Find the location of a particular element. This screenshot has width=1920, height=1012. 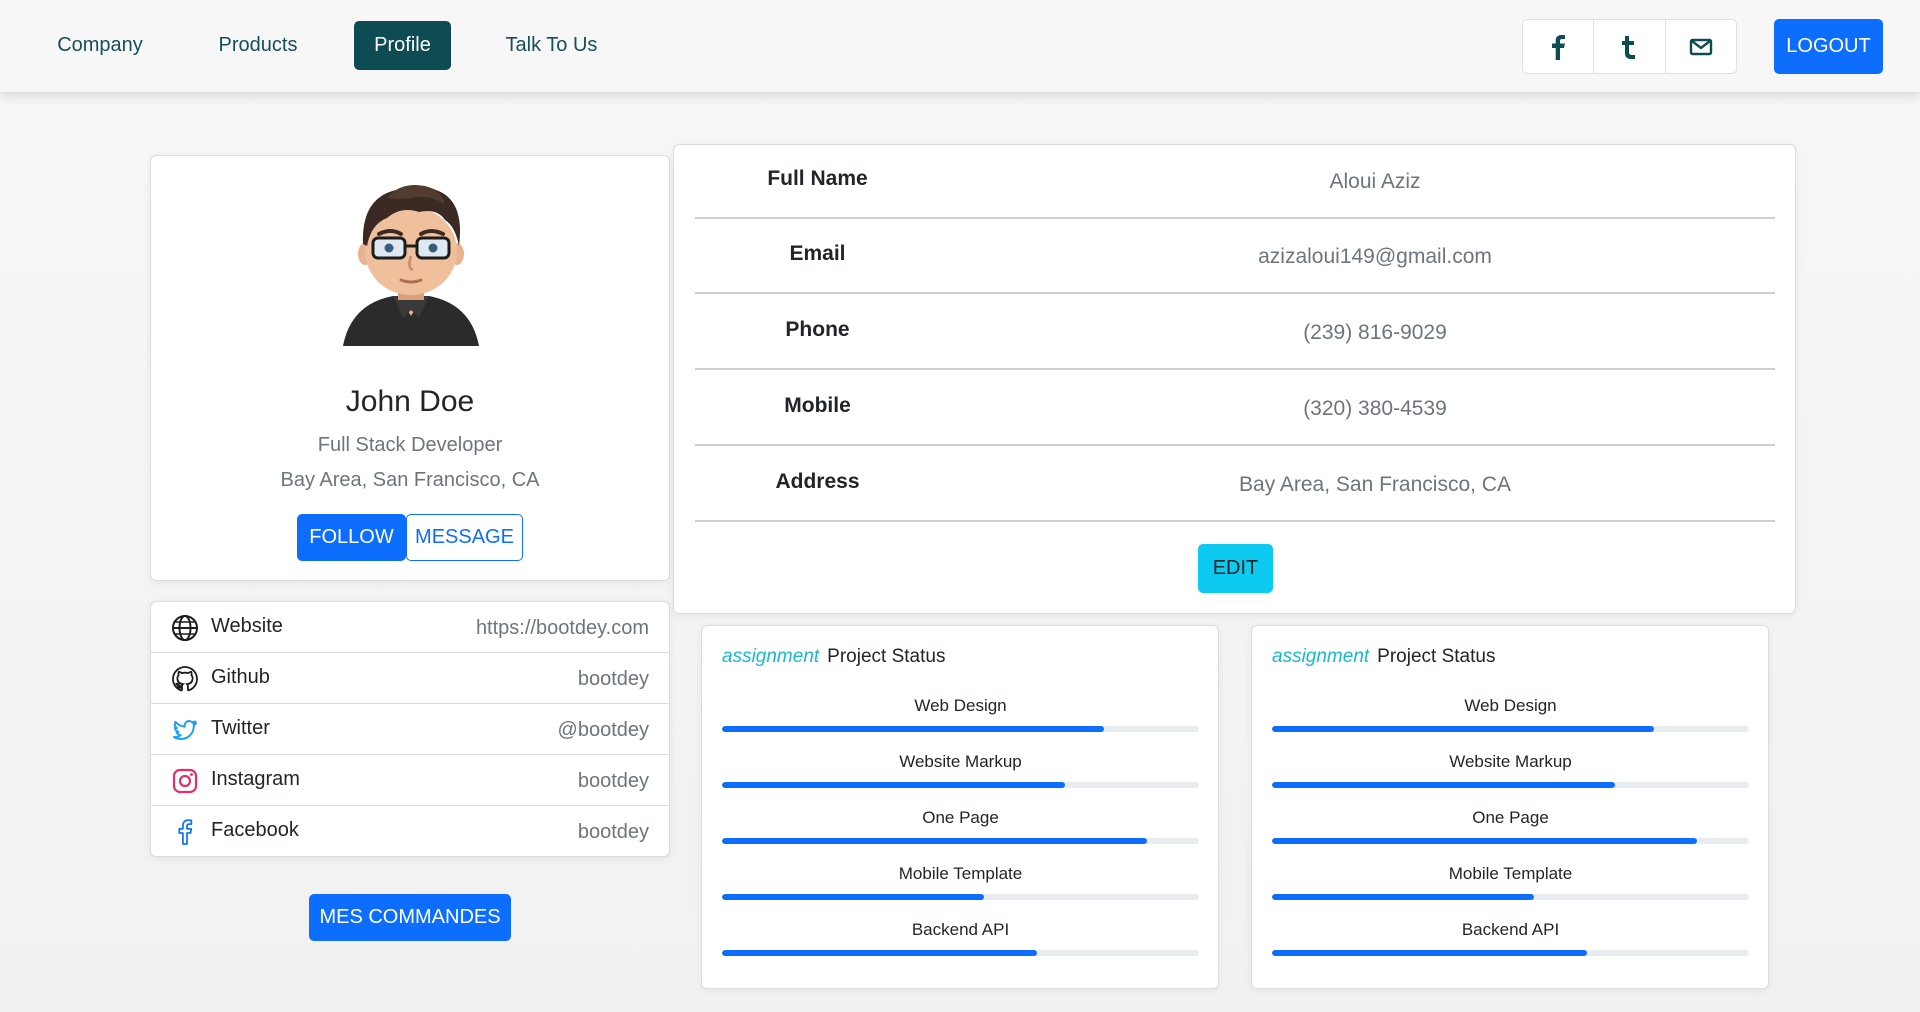

nav-profile: Profile is located at coordinates (402, 45).